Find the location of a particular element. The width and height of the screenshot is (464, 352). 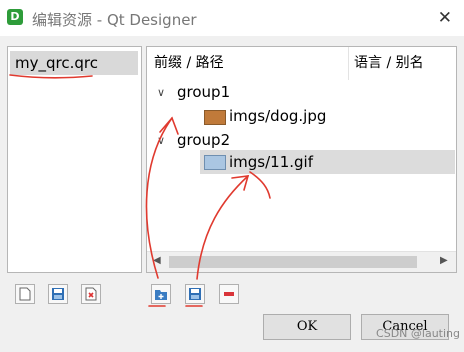

window-title: 编辑资源 - Qt Designer is located at coordinates (114, 20).